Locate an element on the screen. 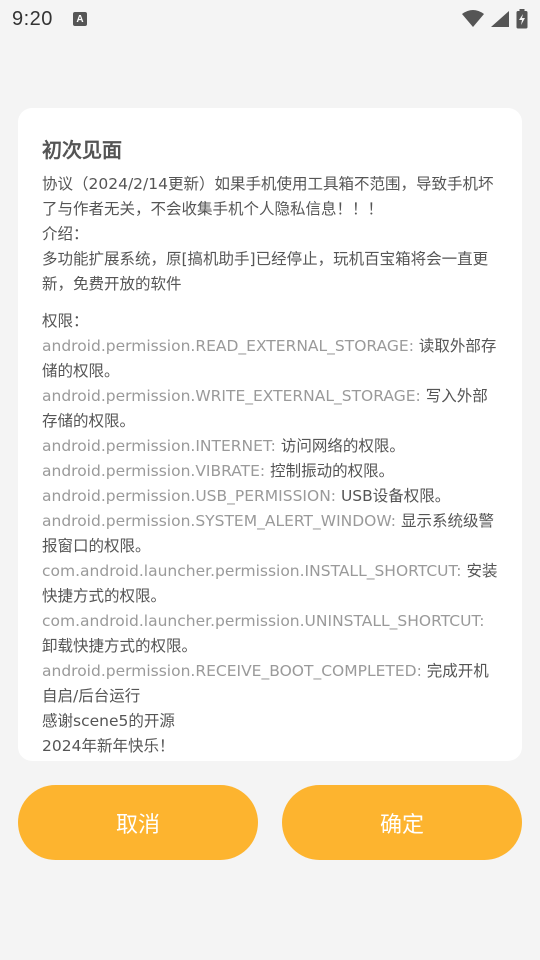  dialog-title: 初次见面 is located at coordinates (82, 150).